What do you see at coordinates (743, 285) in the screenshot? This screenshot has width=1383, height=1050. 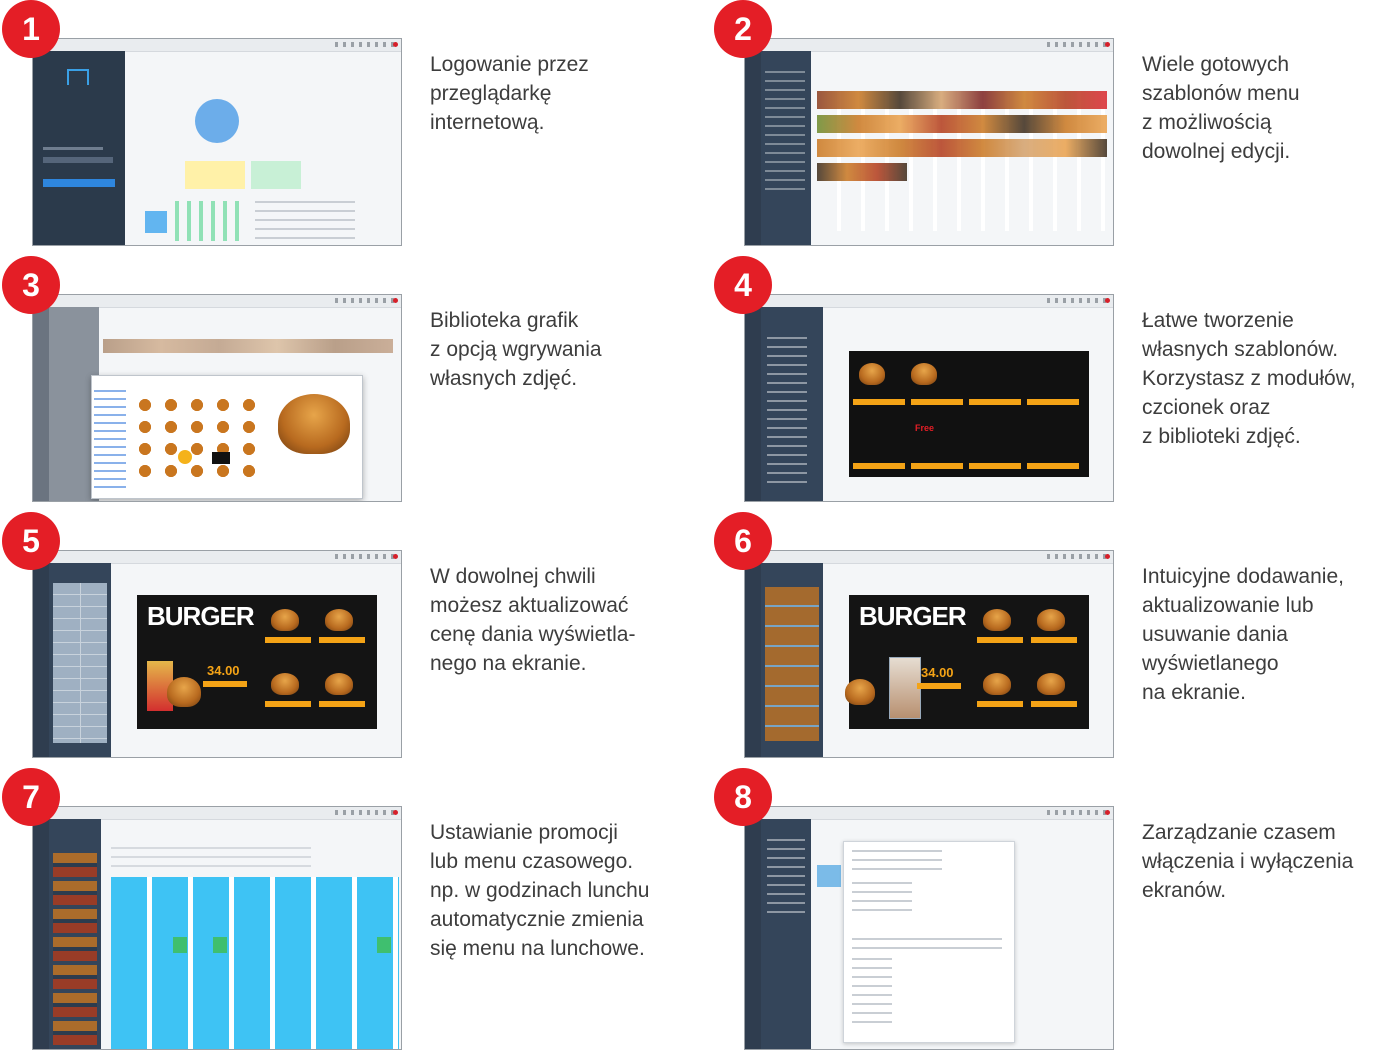 I see `step-number-badge: 4` at bounding box center [743, 285].